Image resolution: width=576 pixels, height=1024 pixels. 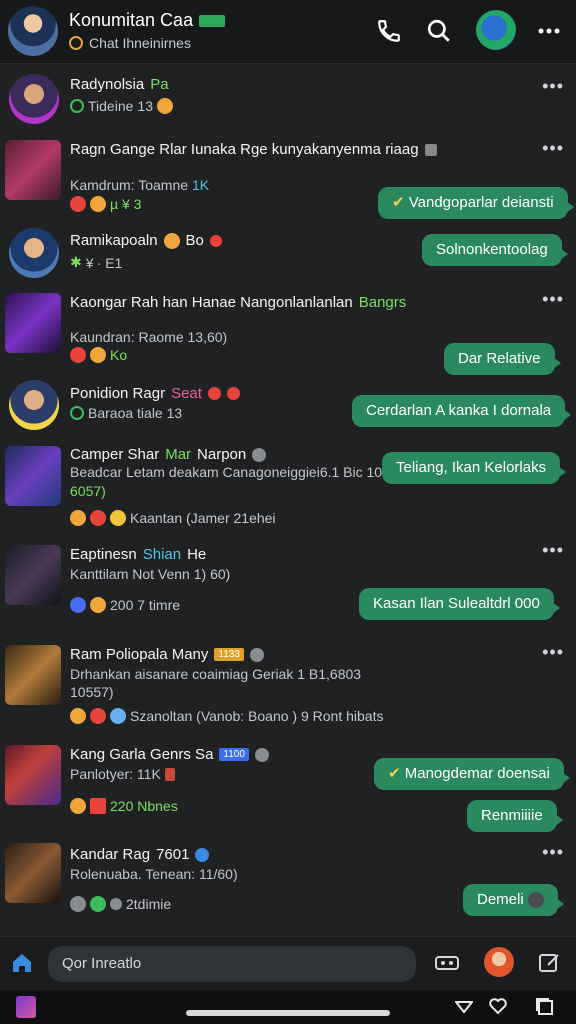 I want to click on contact-name: Ponidion Ragr Seat, so click(x=155, y=393).